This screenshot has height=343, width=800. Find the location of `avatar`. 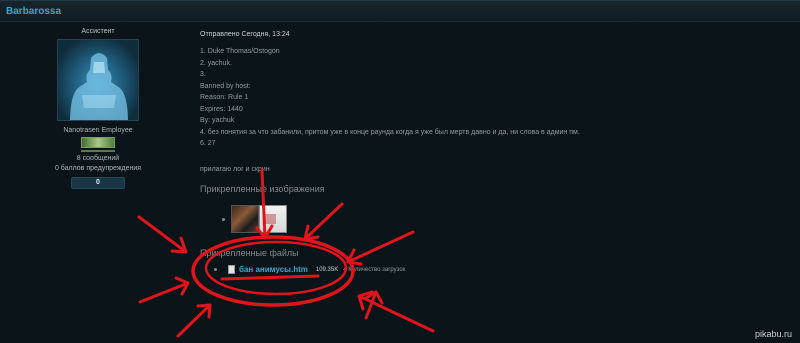

avatar is located at coordinates (98, 80).